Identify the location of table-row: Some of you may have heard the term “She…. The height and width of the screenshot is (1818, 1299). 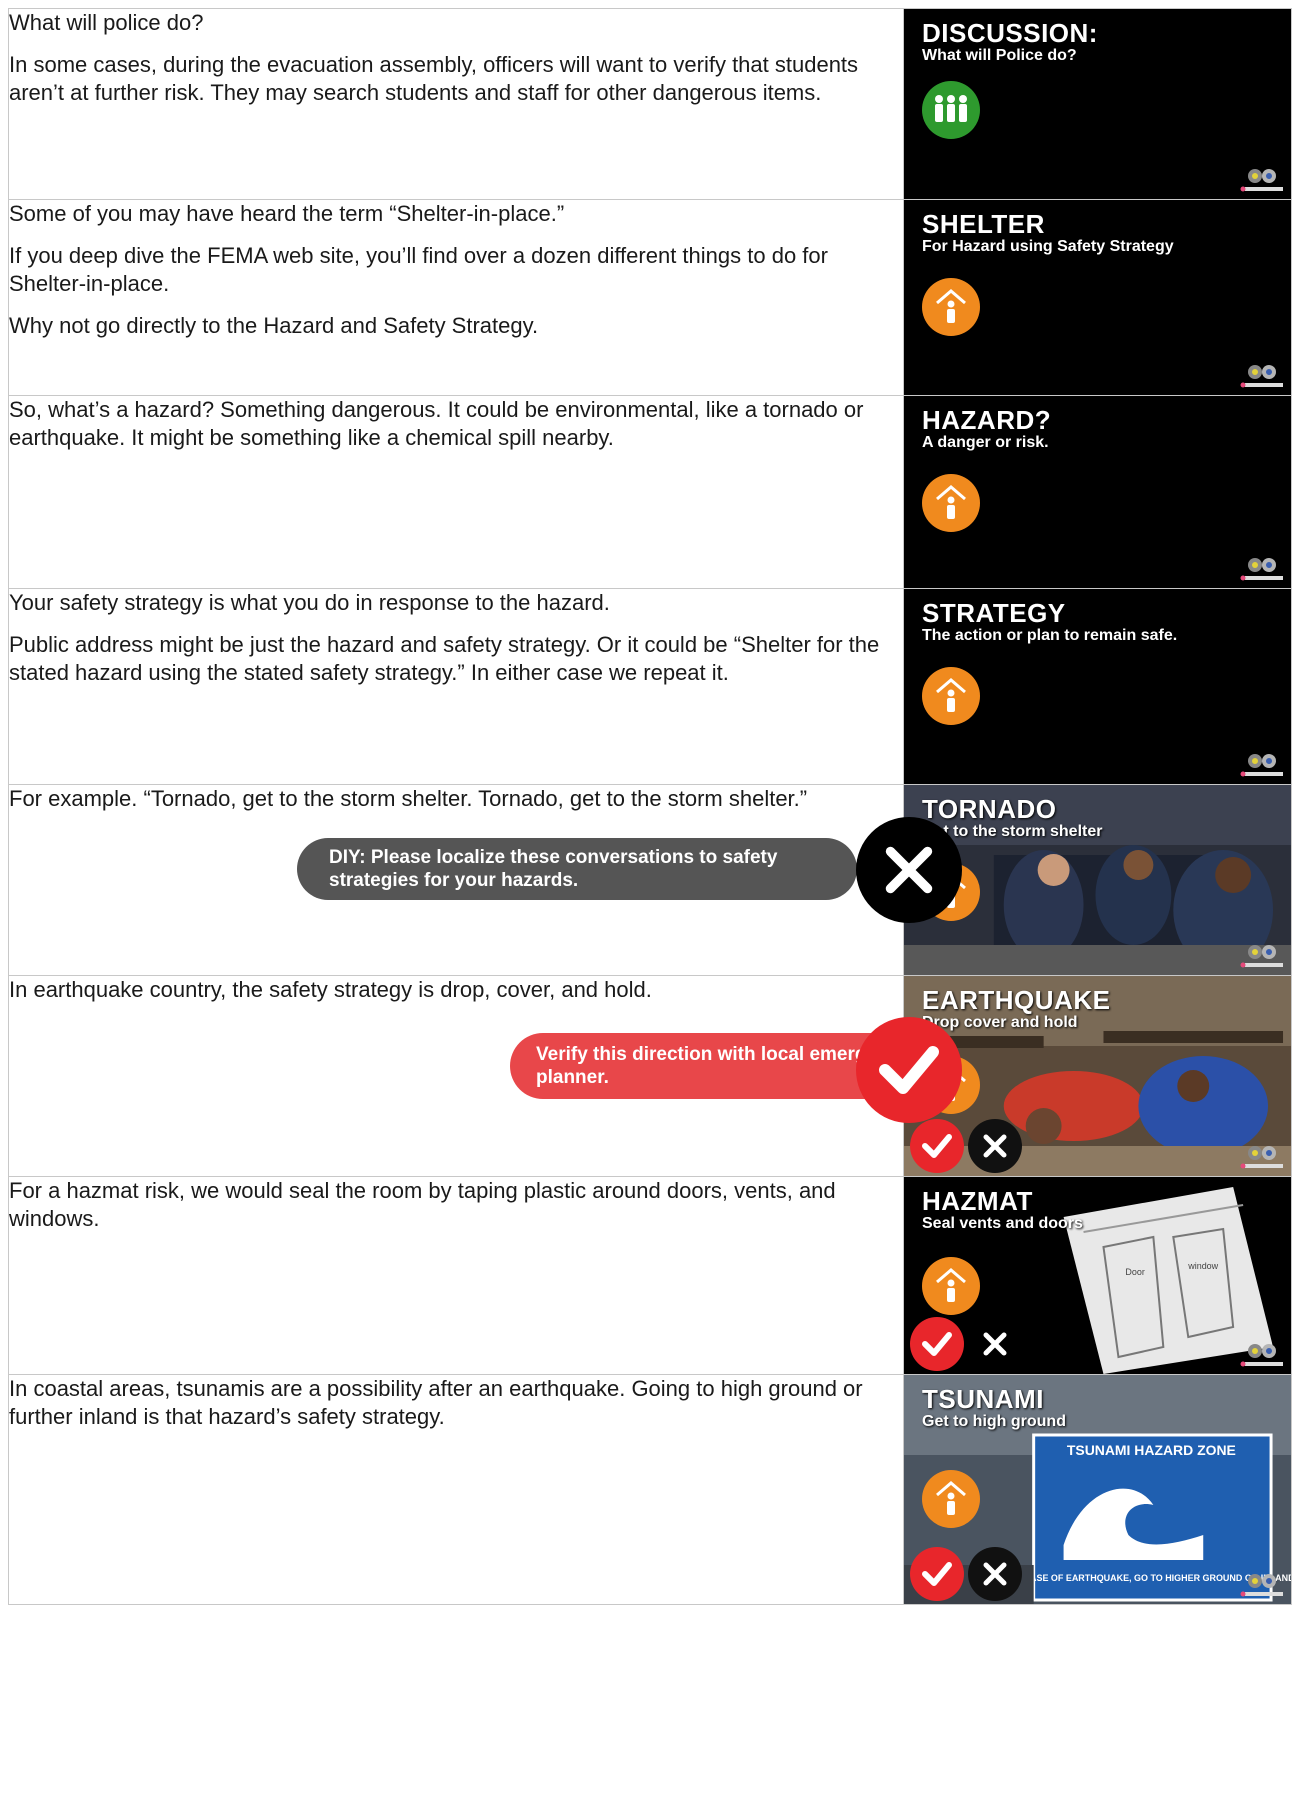
(650, 297).